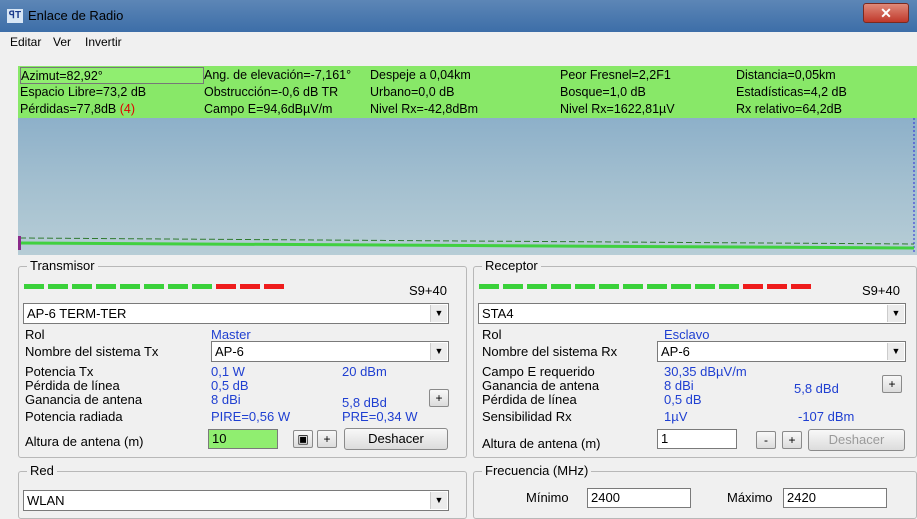 The height and width of the screenshot is (519, 917). I want to click on rx-level-uv: Nivel Rx=1622,81µV, so click(617, 109).